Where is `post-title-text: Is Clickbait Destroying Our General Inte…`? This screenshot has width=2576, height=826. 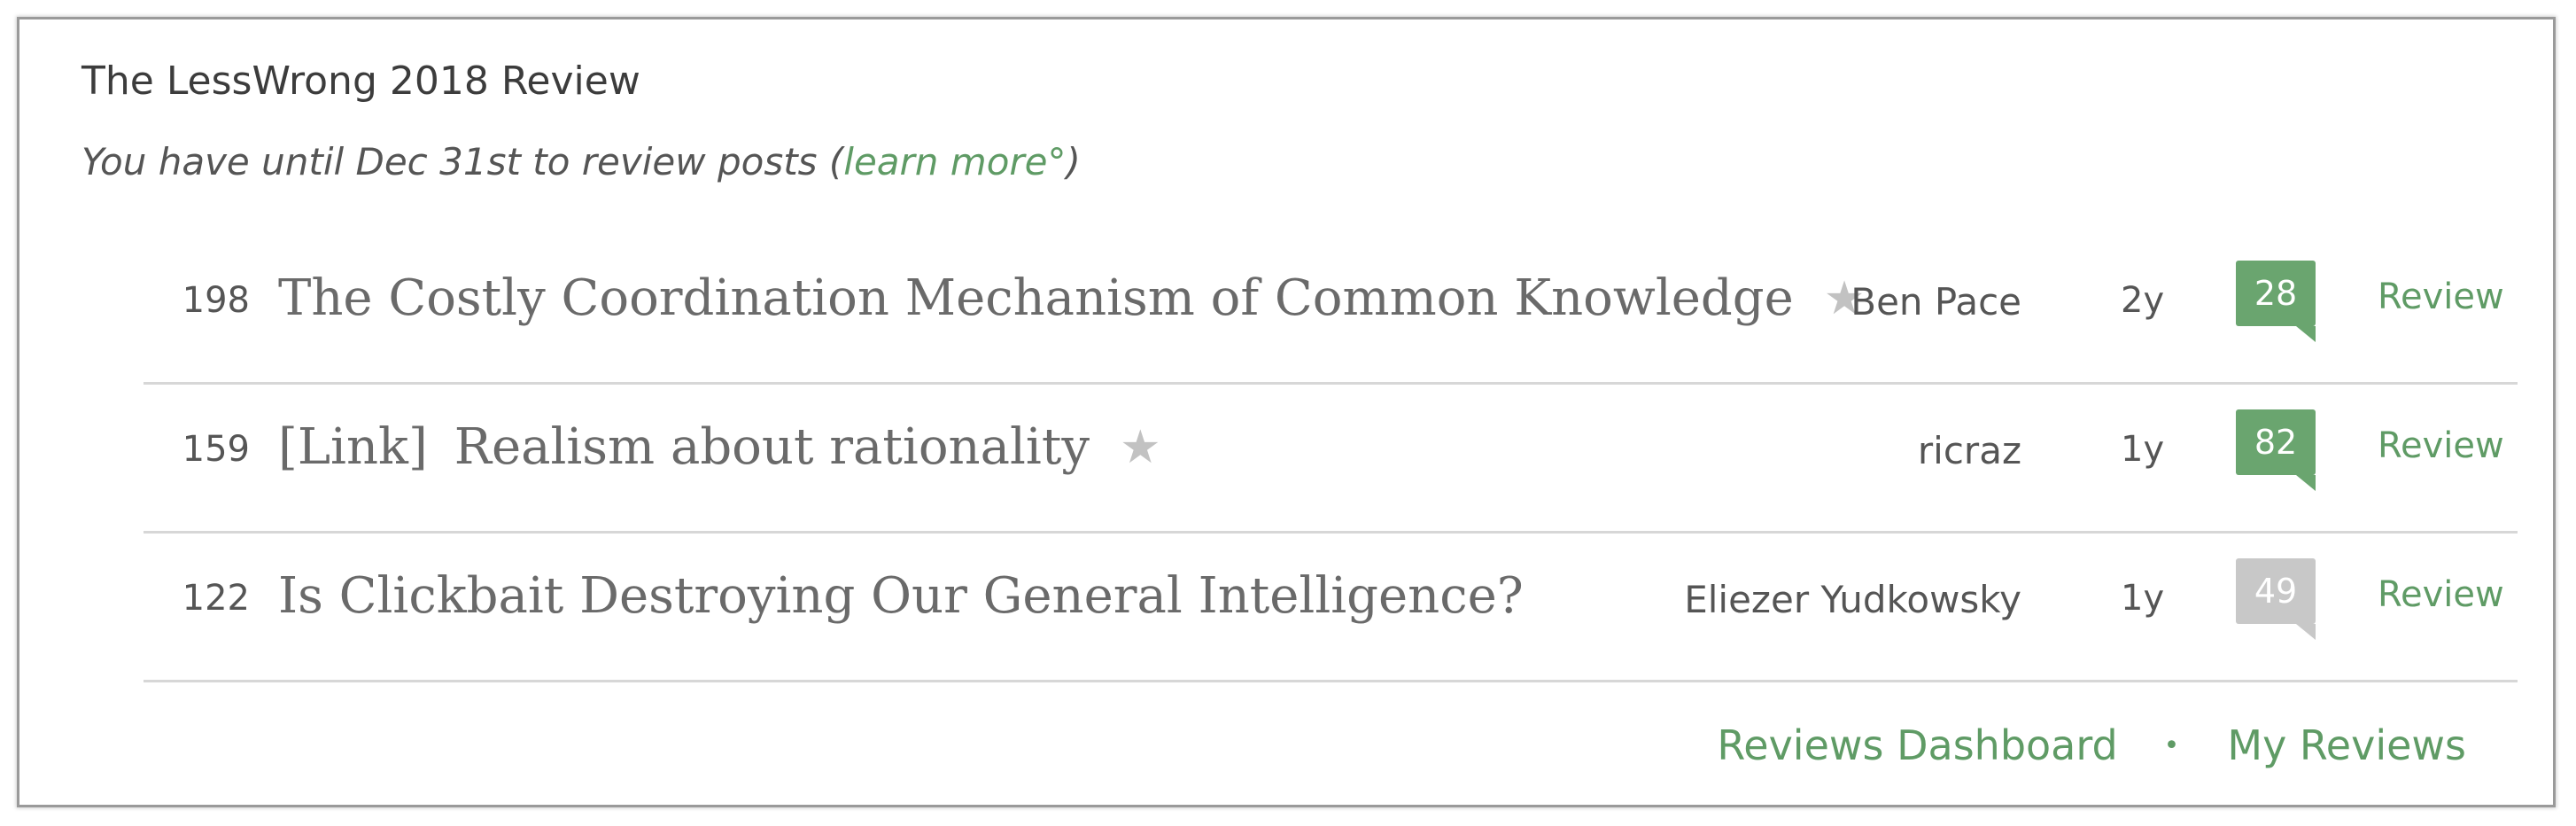
post-title-text: Is Clickbait Destroying Our General Inte… is located at coordinates (901, 596).